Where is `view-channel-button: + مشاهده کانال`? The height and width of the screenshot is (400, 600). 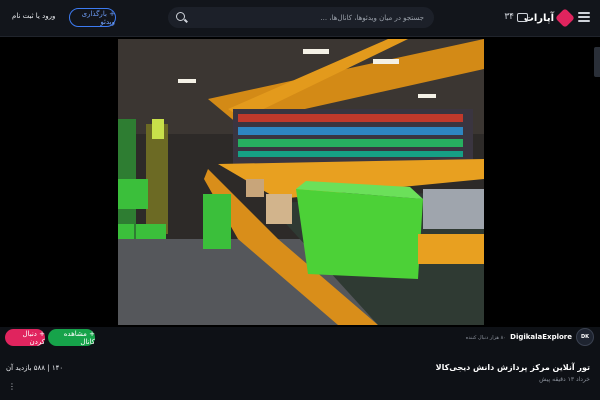 view-channel-button: + مشاهده کانال is located at coordinates (71, 337).